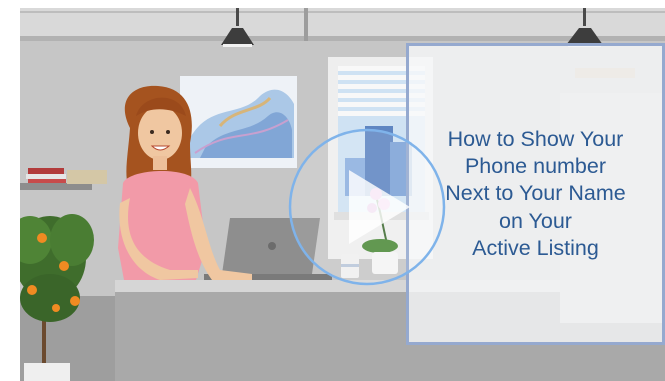 Image resolution: width=665 pixels, height=381 pixels. Describe the element at coordinates (367, 207) in the screenshot. I see `play-button` at that location.